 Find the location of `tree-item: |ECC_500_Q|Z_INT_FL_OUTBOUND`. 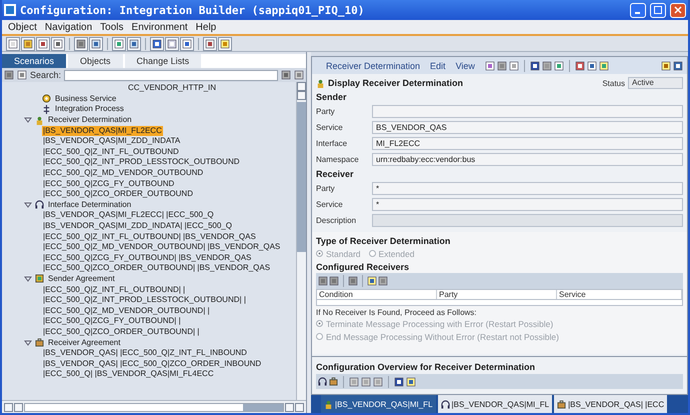

tree-item: |ECC_500_Q|Z_INT_FL_OUTBOUND is located at coordinates (111, 151).